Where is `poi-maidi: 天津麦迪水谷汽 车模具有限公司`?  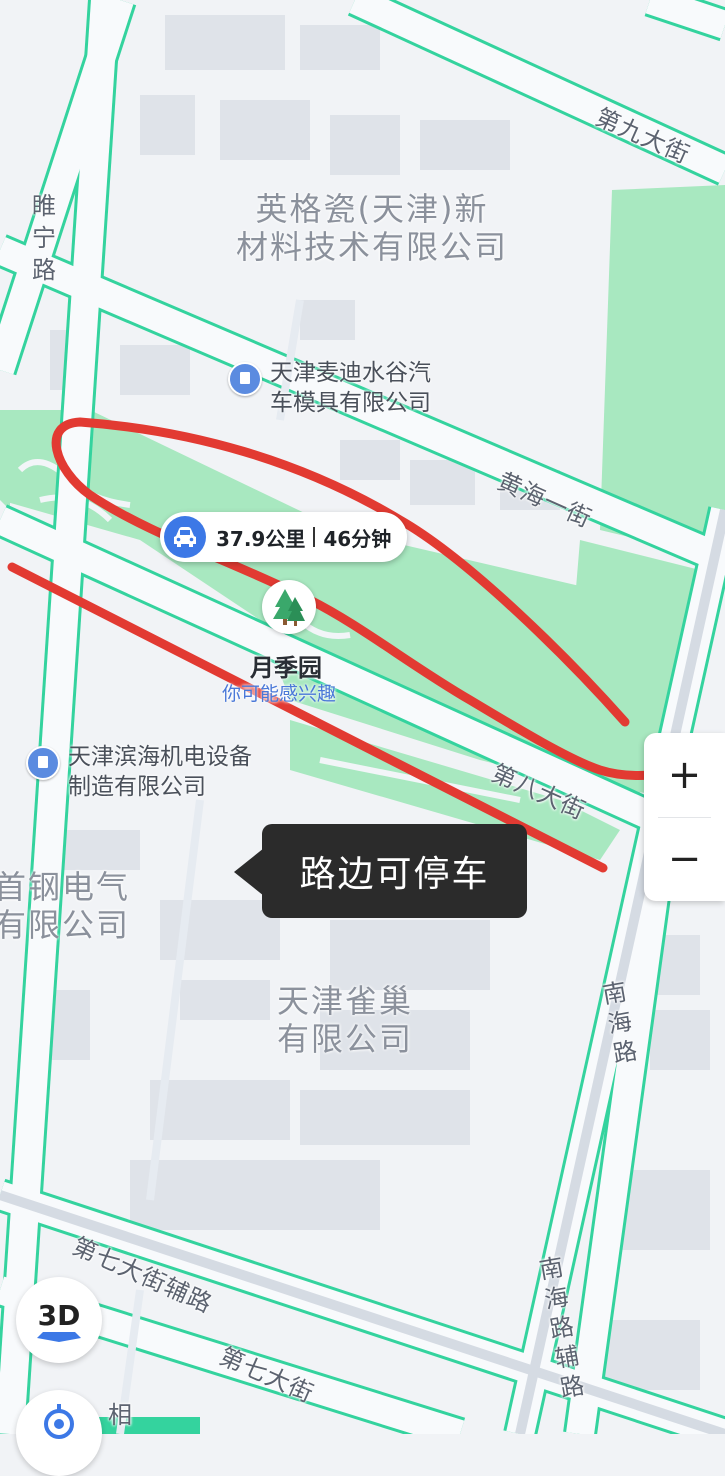 poi-maidi: 天津麦迪水谷汽 车模具有限公司 is located at coordinates (329, 388).